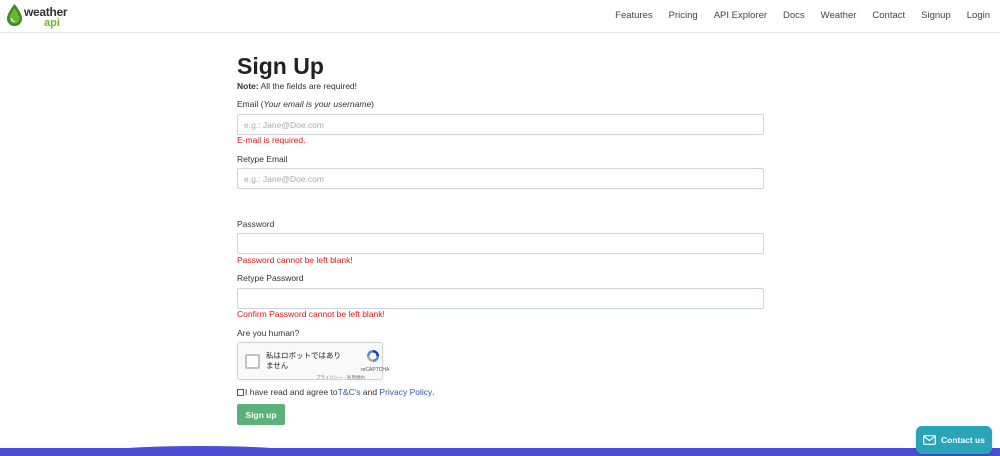  What do you see at coordinates (500, 243) in the screenshot?
I see `password-input` at bounding box center [500, 243].